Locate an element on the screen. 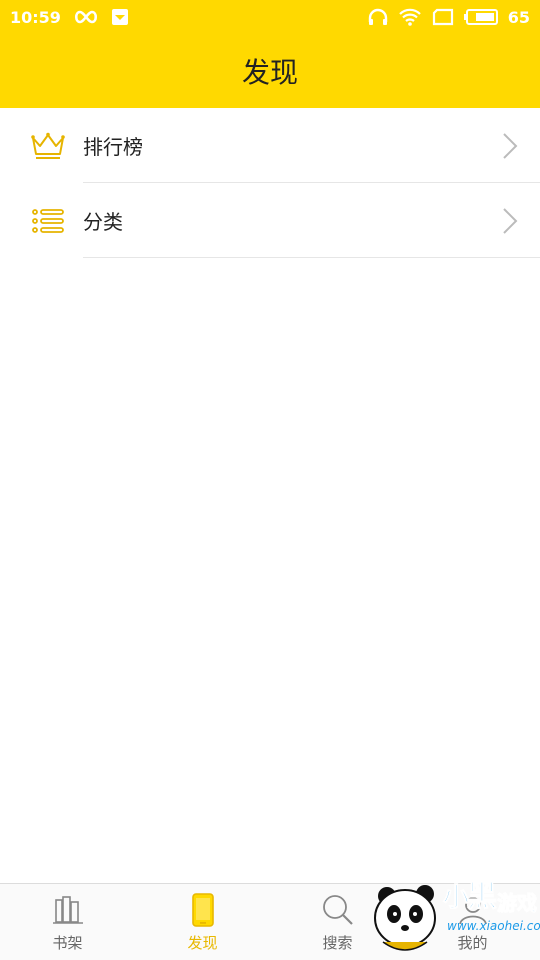 This screenshot has width=540, height=960. crown-icon is located at coordinates (48, 146).